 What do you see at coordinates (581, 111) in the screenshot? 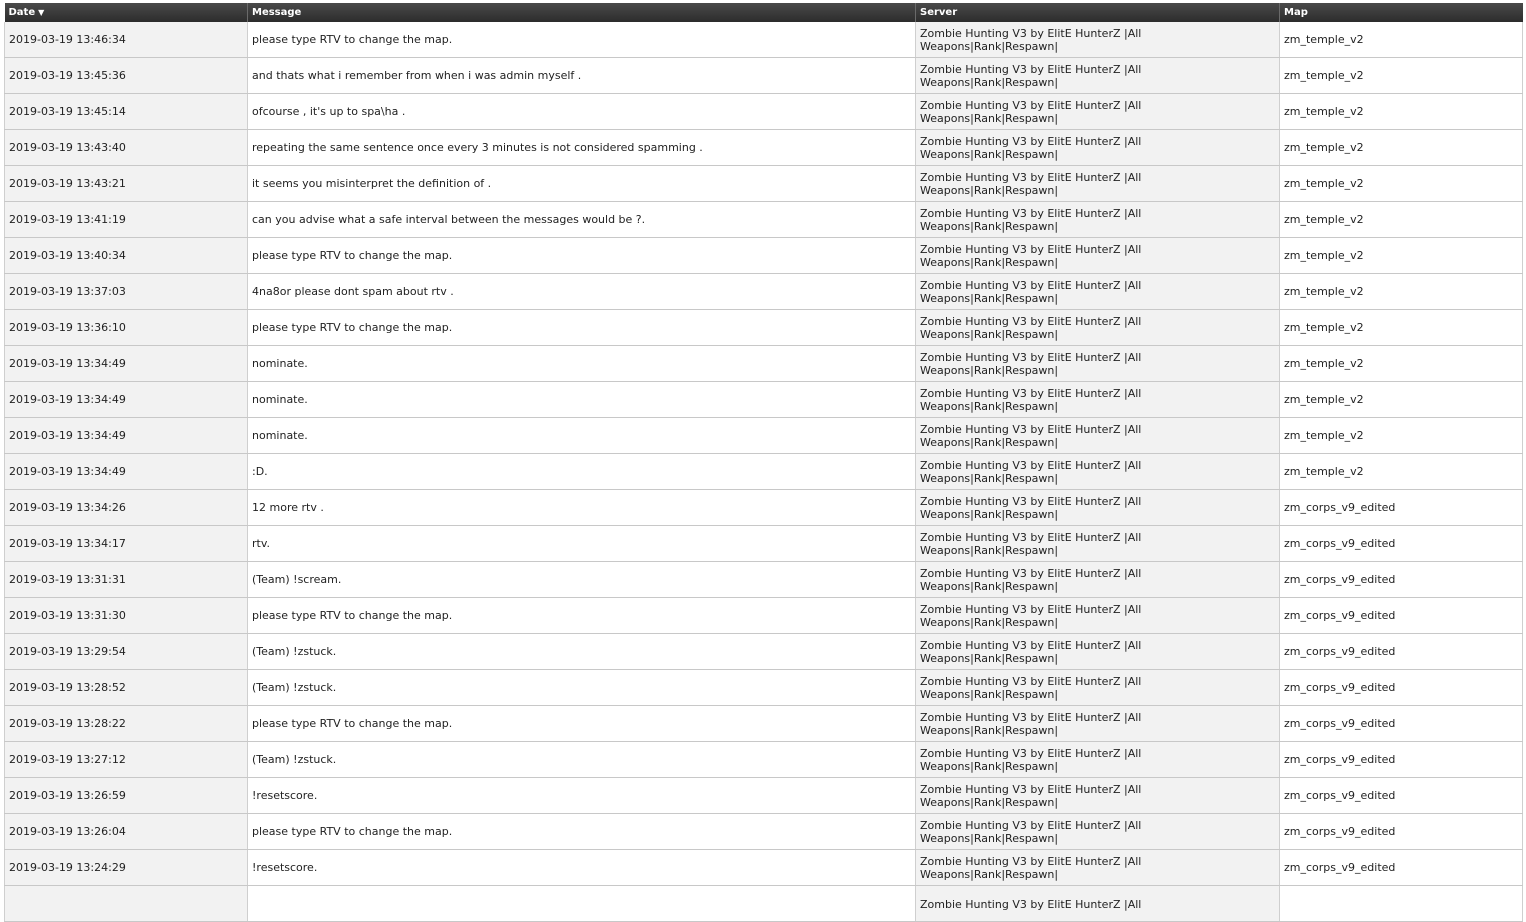
I see `message-cell: ofcourse , it's up to spa\ha .` at bounding box center [581, 111].